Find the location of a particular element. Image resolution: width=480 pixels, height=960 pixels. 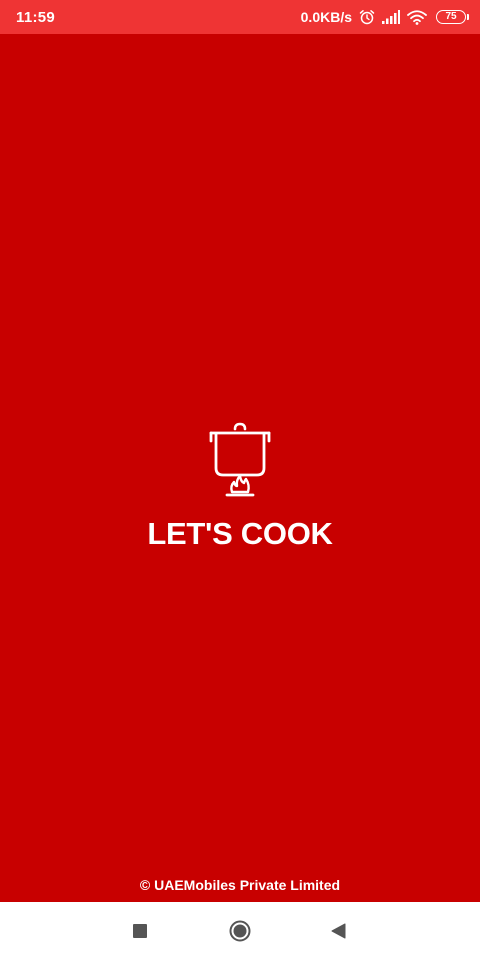

navigation-bar is located at coordinates (240, 931).